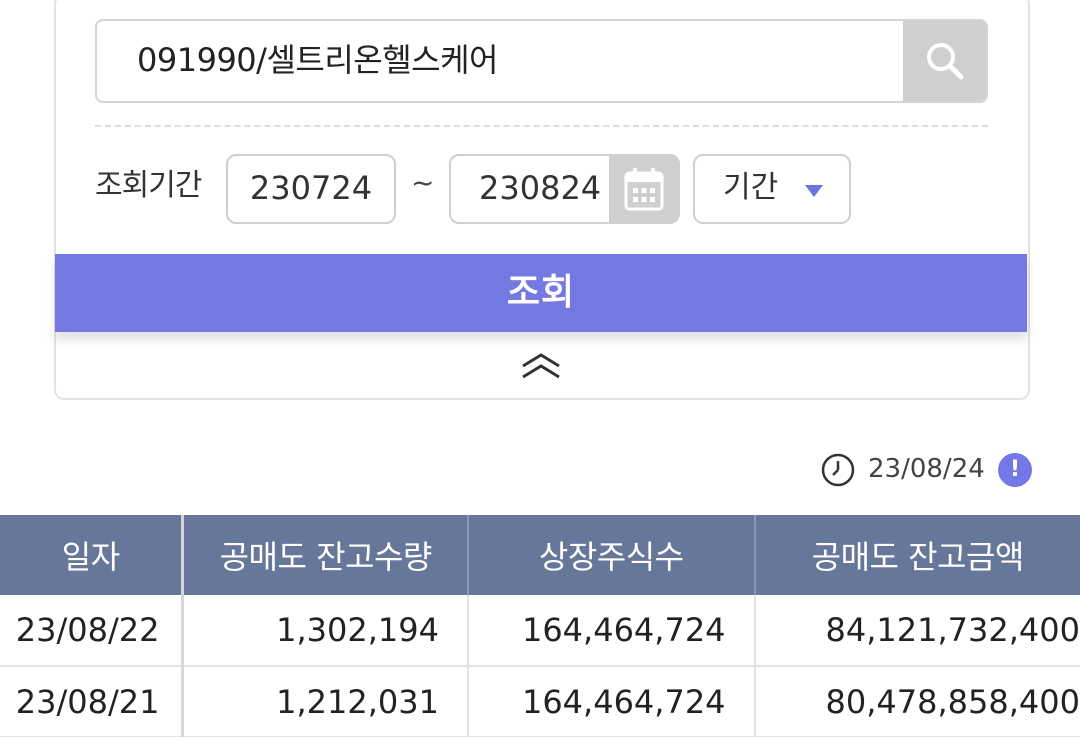  I want to click on start-date-value: 230724, so click(311, 189).